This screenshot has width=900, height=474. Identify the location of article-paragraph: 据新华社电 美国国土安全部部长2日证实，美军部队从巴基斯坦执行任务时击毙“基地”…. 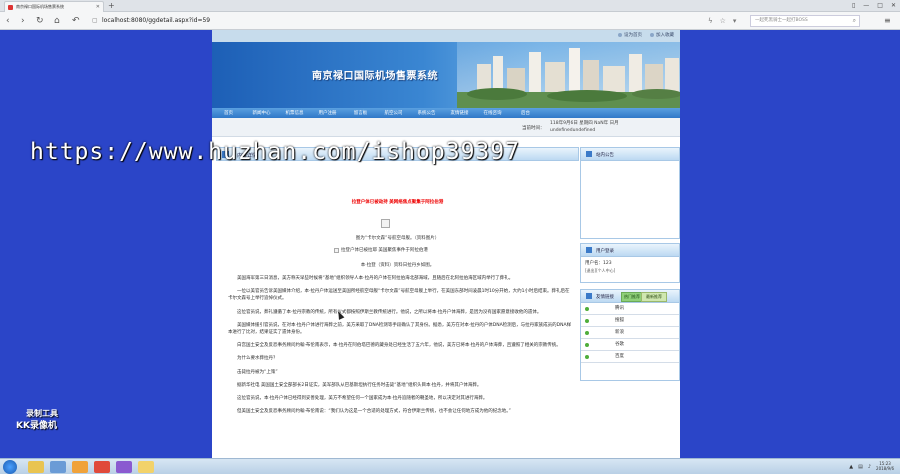
(359, 385).